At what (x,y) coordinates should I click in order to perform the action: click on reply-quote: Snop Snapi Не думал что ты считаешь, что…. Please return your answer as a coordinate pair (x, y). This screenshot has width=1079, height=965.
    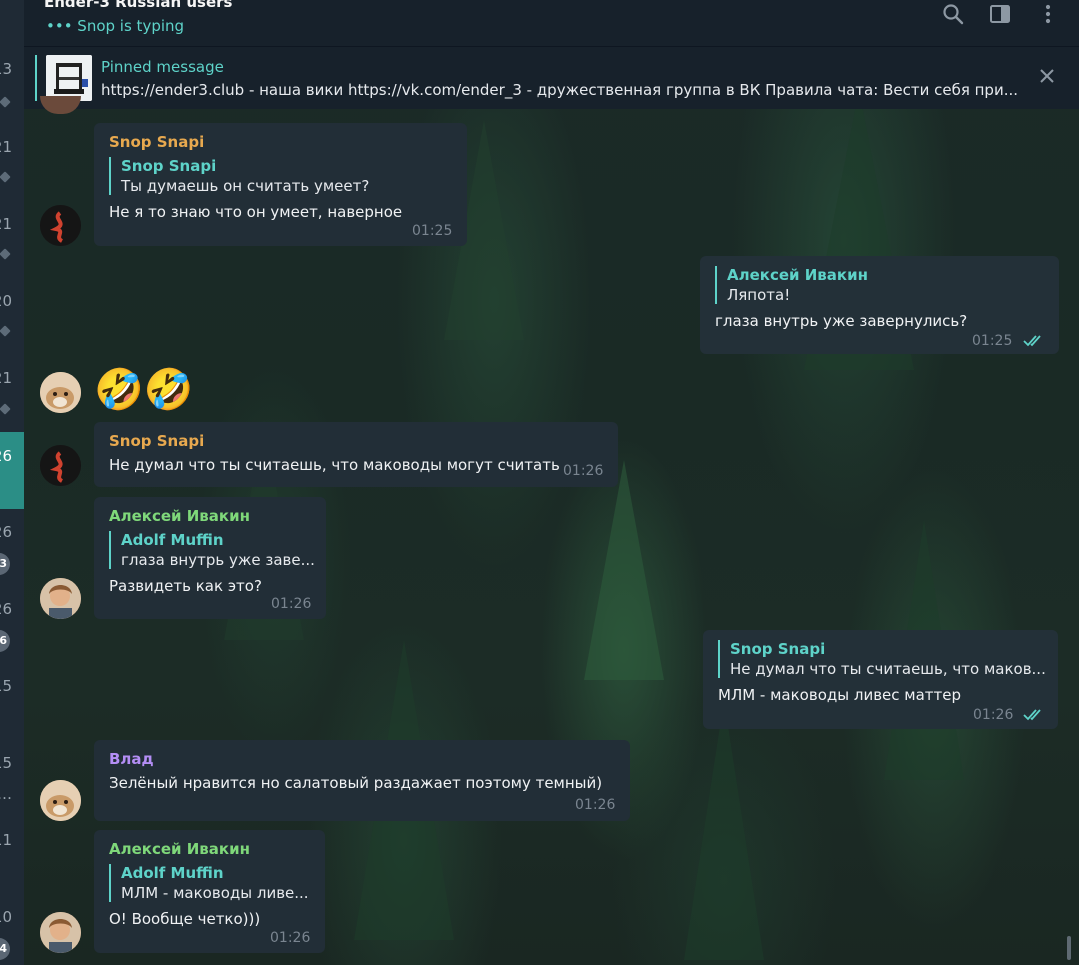
    Looking at the image, I should click on (882, 659).